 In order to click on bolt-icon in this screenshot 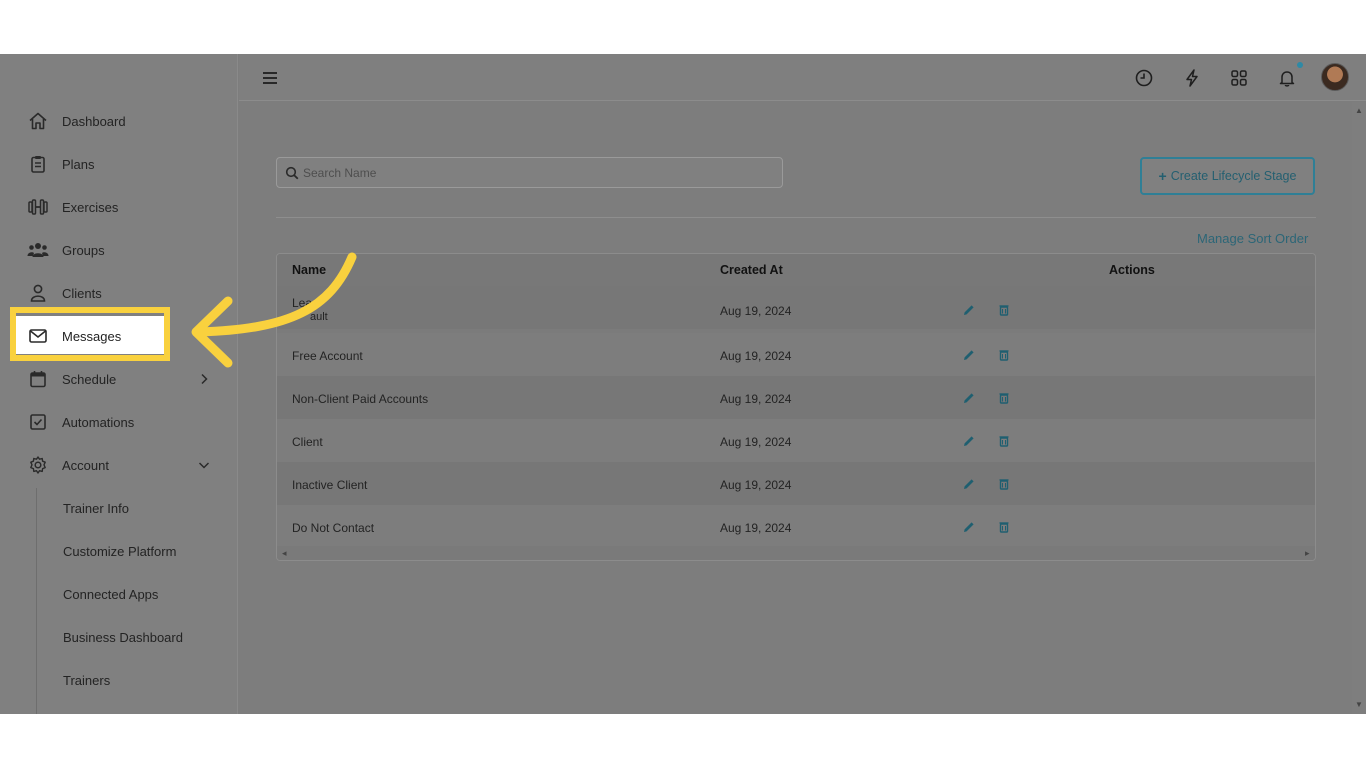, I will do `click(1192, 78)`.